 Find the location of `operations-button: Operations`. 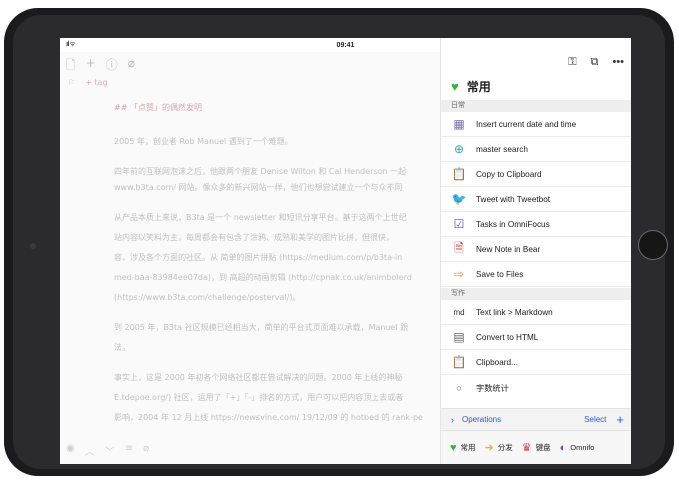

operations-button: Operations is located at coordinates (481, 419).